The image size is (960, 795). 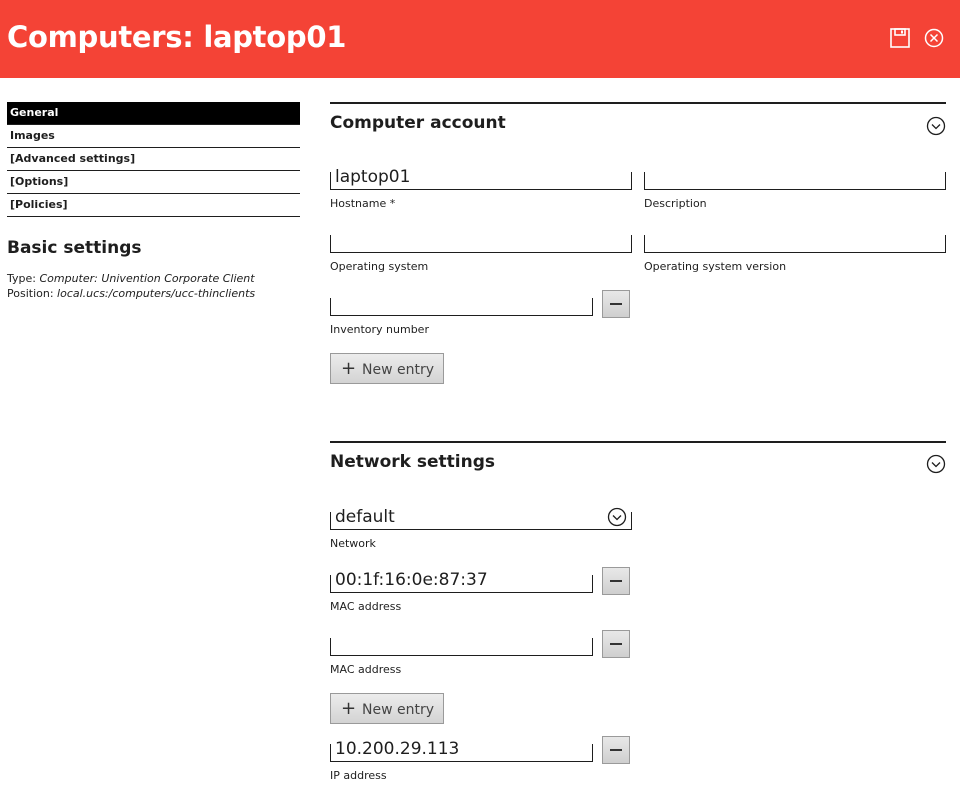 What do you see at coordinates (353, 543) in the screenshot?
I see `network-label: Network` at bounding box center [353, 543].